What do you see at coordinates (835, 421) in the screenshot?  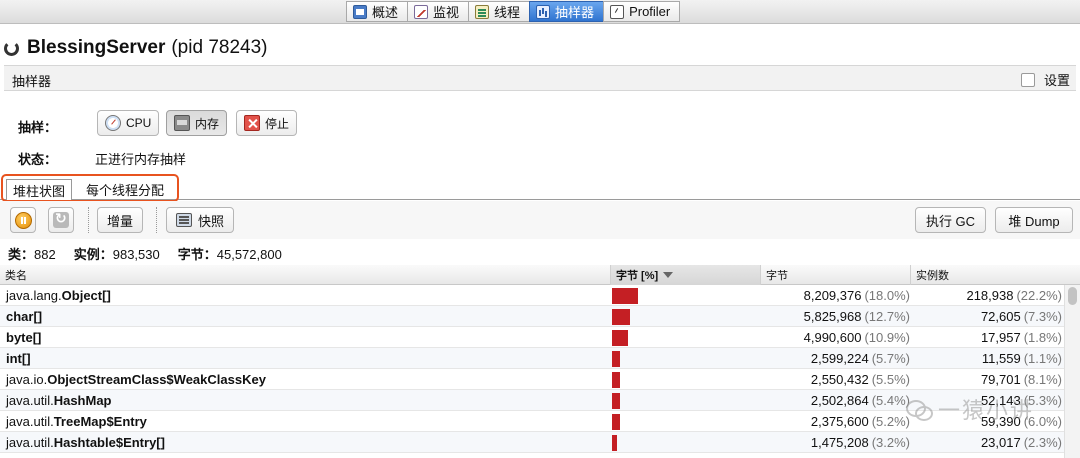 I see `bytes-cell: 2,375,600 (5.2%)` at bounding box center [835, 421].